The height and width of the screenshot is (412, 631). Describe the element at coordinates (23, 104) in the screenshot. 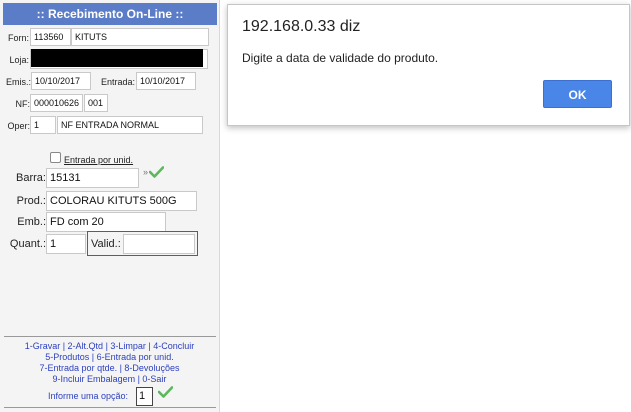

I see `nf-label: NF:` at that location.